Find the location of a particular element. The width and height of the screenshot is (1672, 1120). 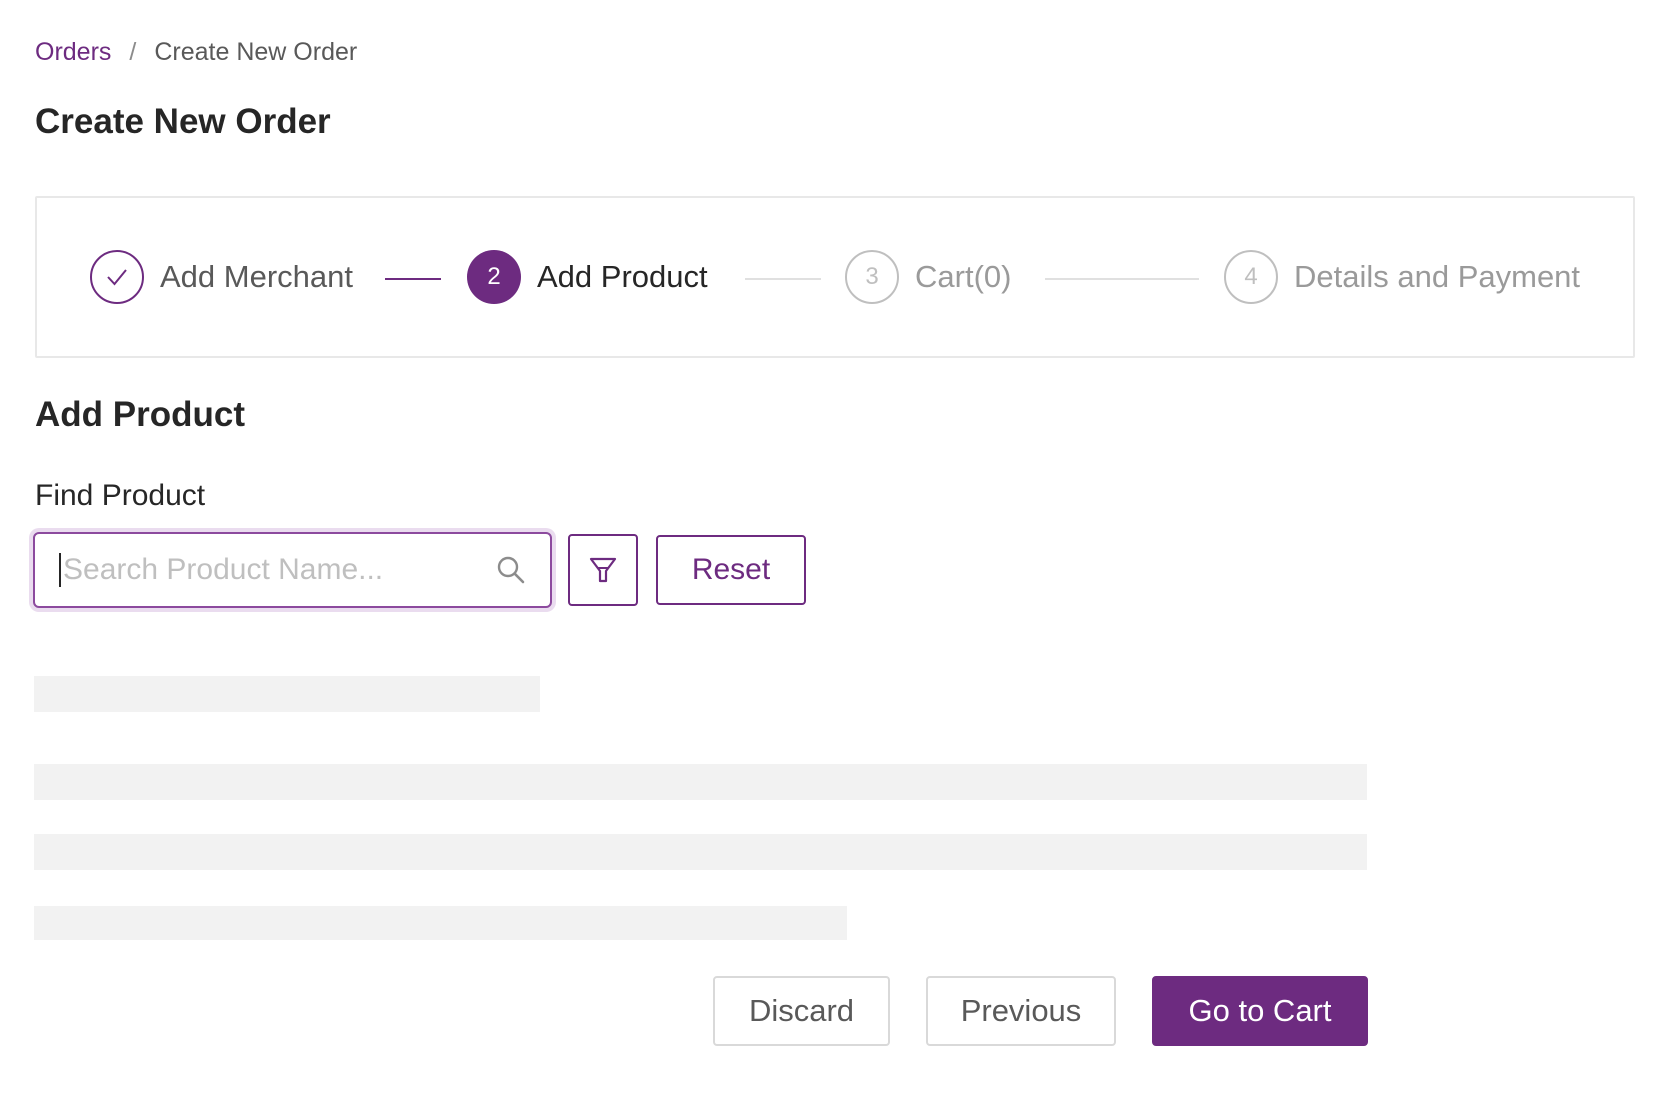

section-title: Add Product is located at coordinates (140, 414).